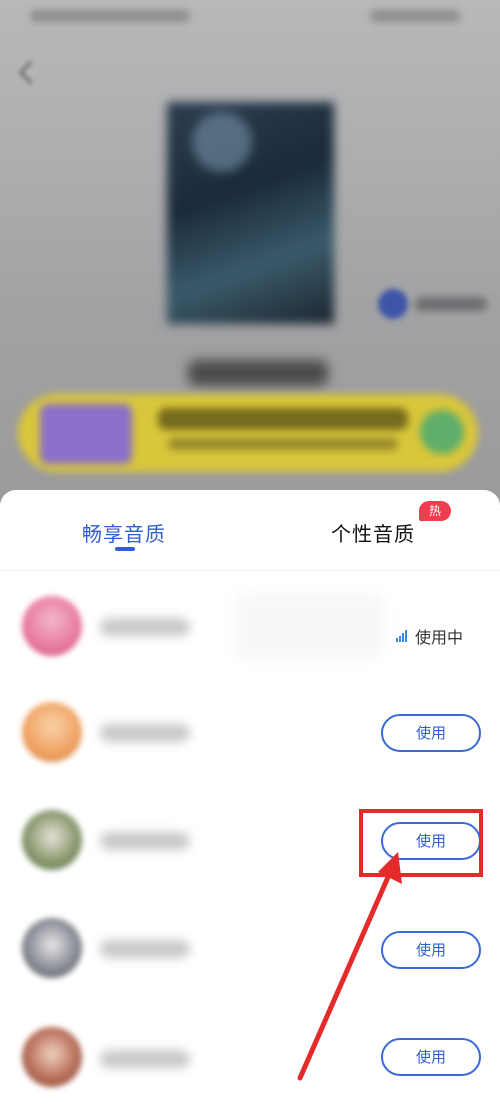 The image size is (500, 1111). I want to click on annotation-highlight-box, so click(421, 843).